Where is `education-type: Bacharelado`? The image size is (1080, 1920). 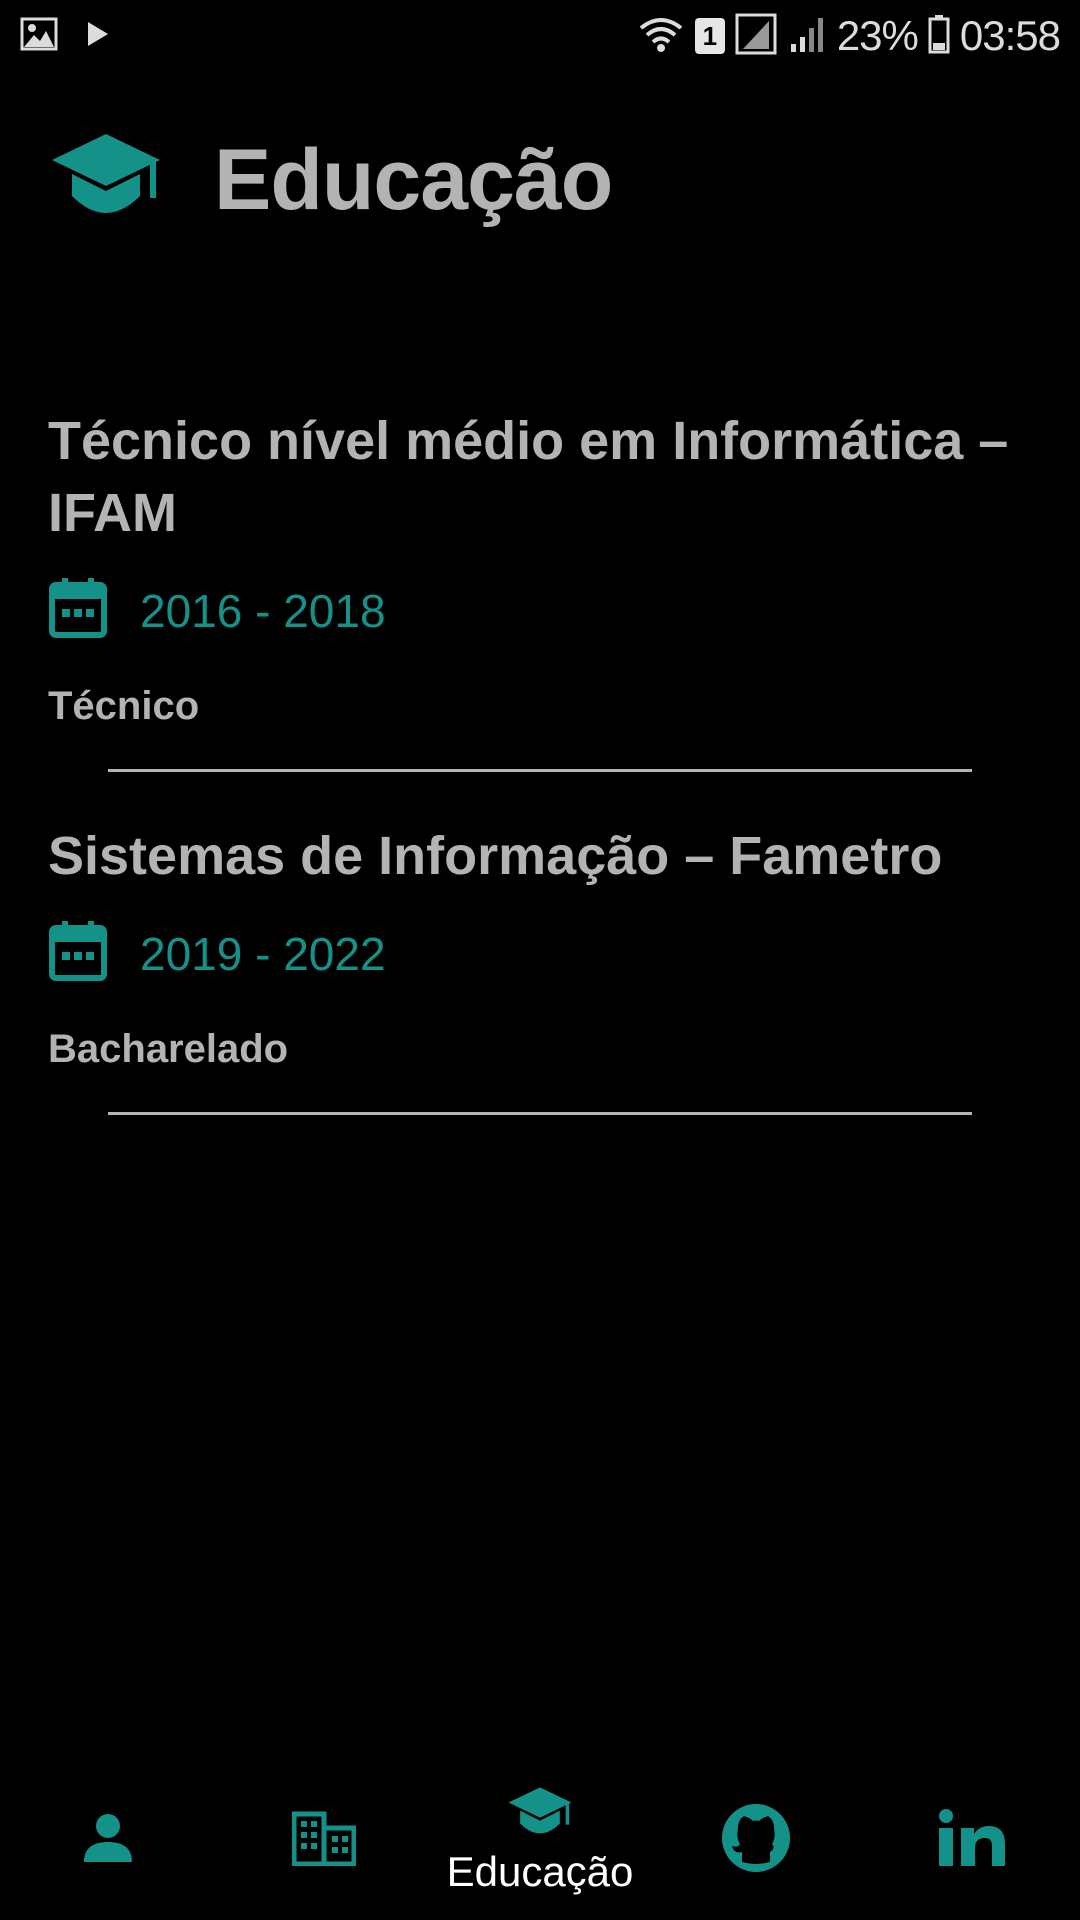
education-type: Bacharelado is located at coordinates (168, 1049).